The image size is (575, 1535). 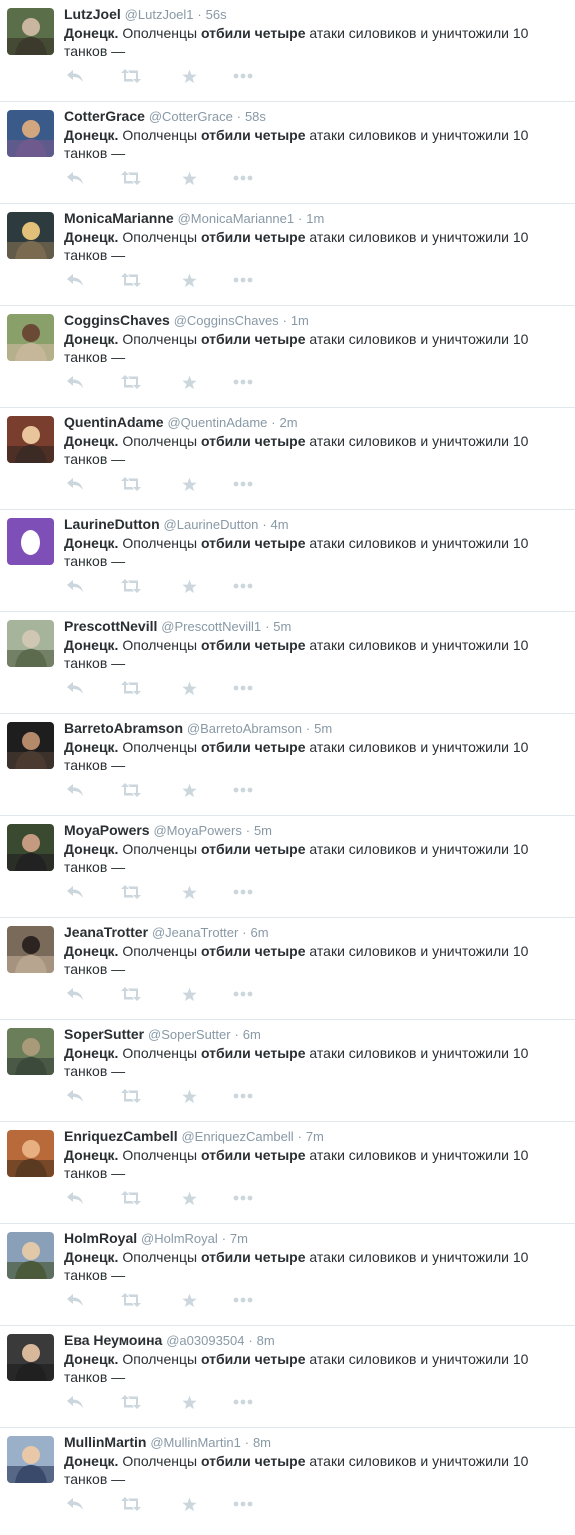 I want to click on user-fullname: Ева Неумоина, so click(x=113, y=1340).